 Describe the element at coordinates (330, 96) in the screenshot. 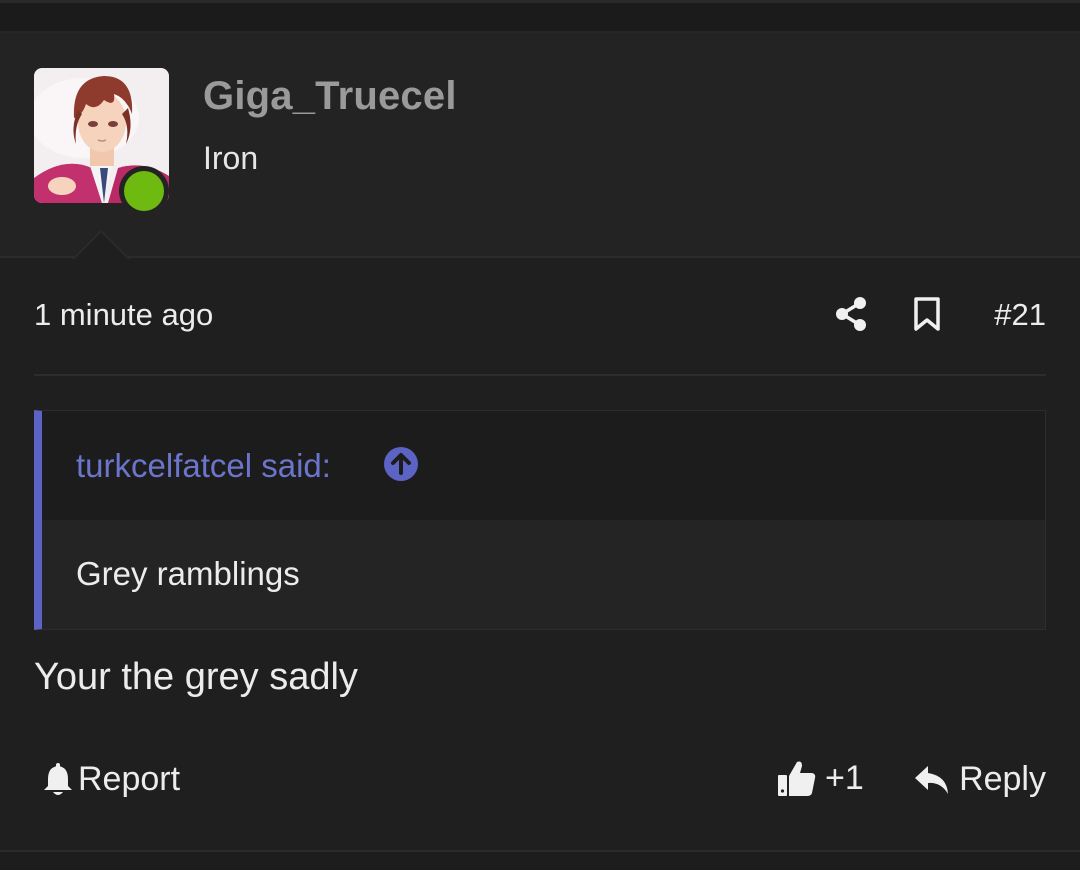

I see `username: Giga_Truecel` at that location.